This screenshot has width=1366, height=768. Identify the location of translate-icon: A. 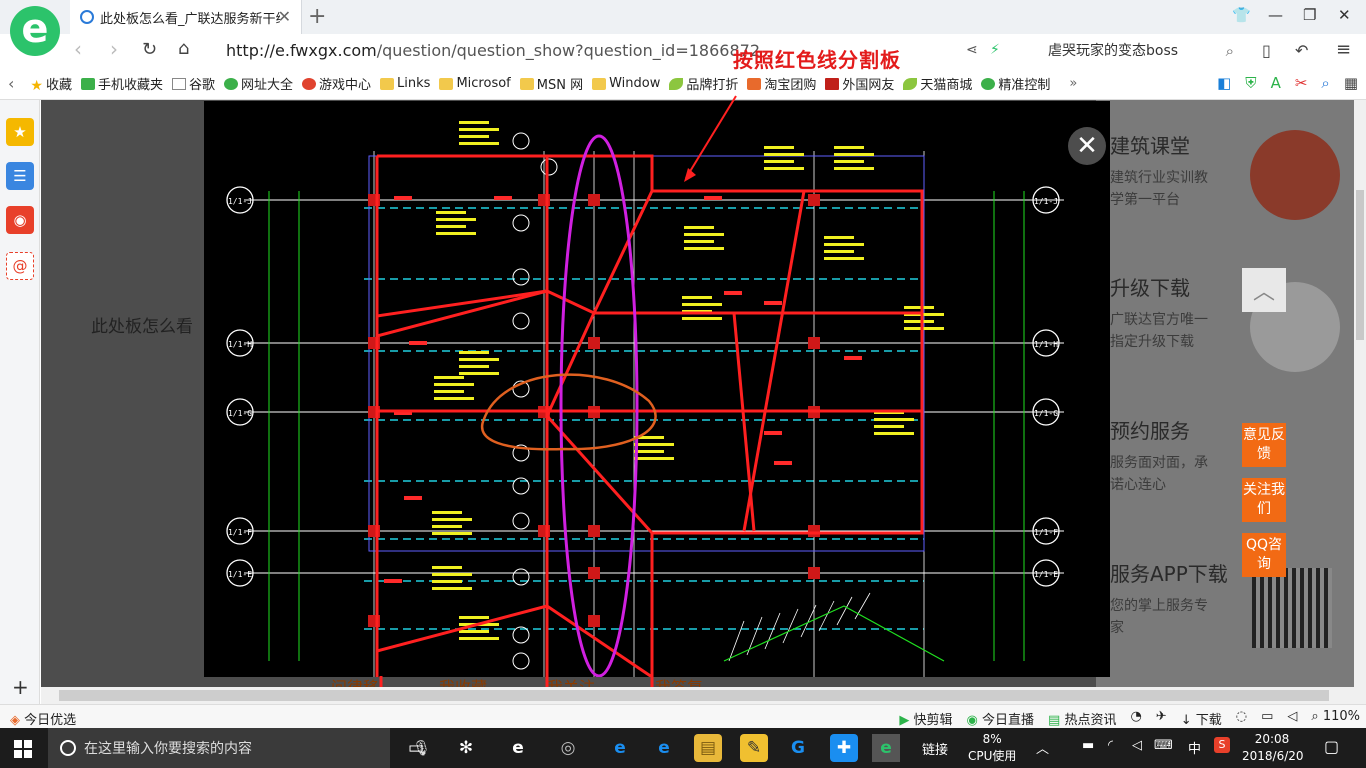
(1276, 83).